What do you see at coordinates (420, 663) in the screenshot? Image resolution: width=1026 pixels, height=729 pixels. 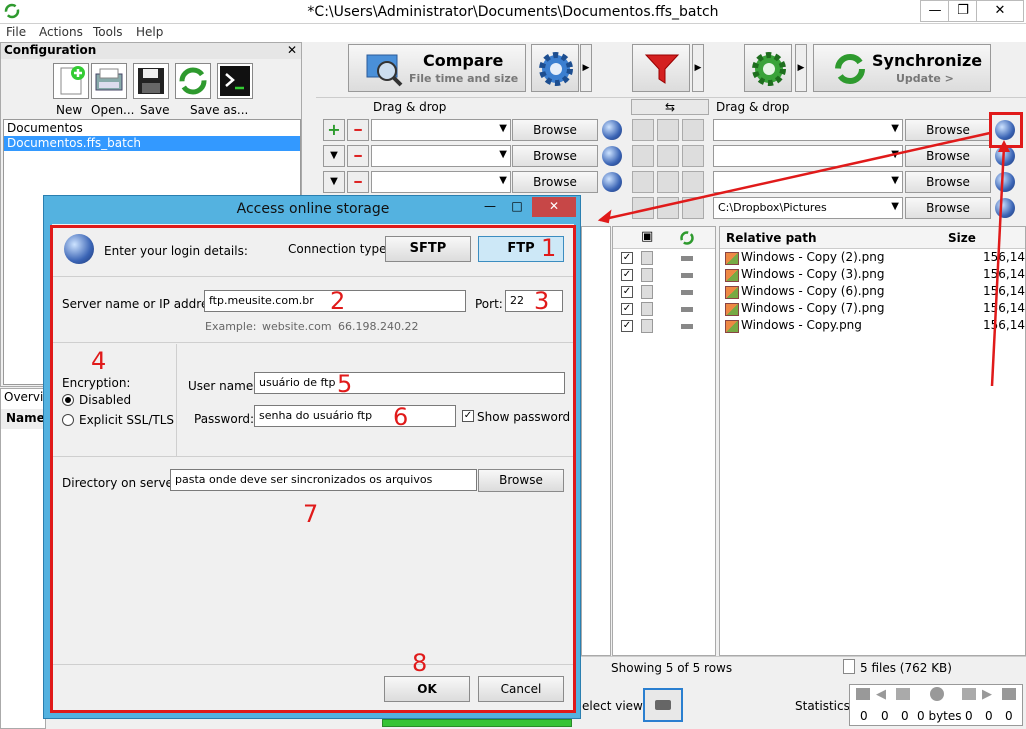 I see `annotation-number-8: 8` at bounding box center [420, 663].